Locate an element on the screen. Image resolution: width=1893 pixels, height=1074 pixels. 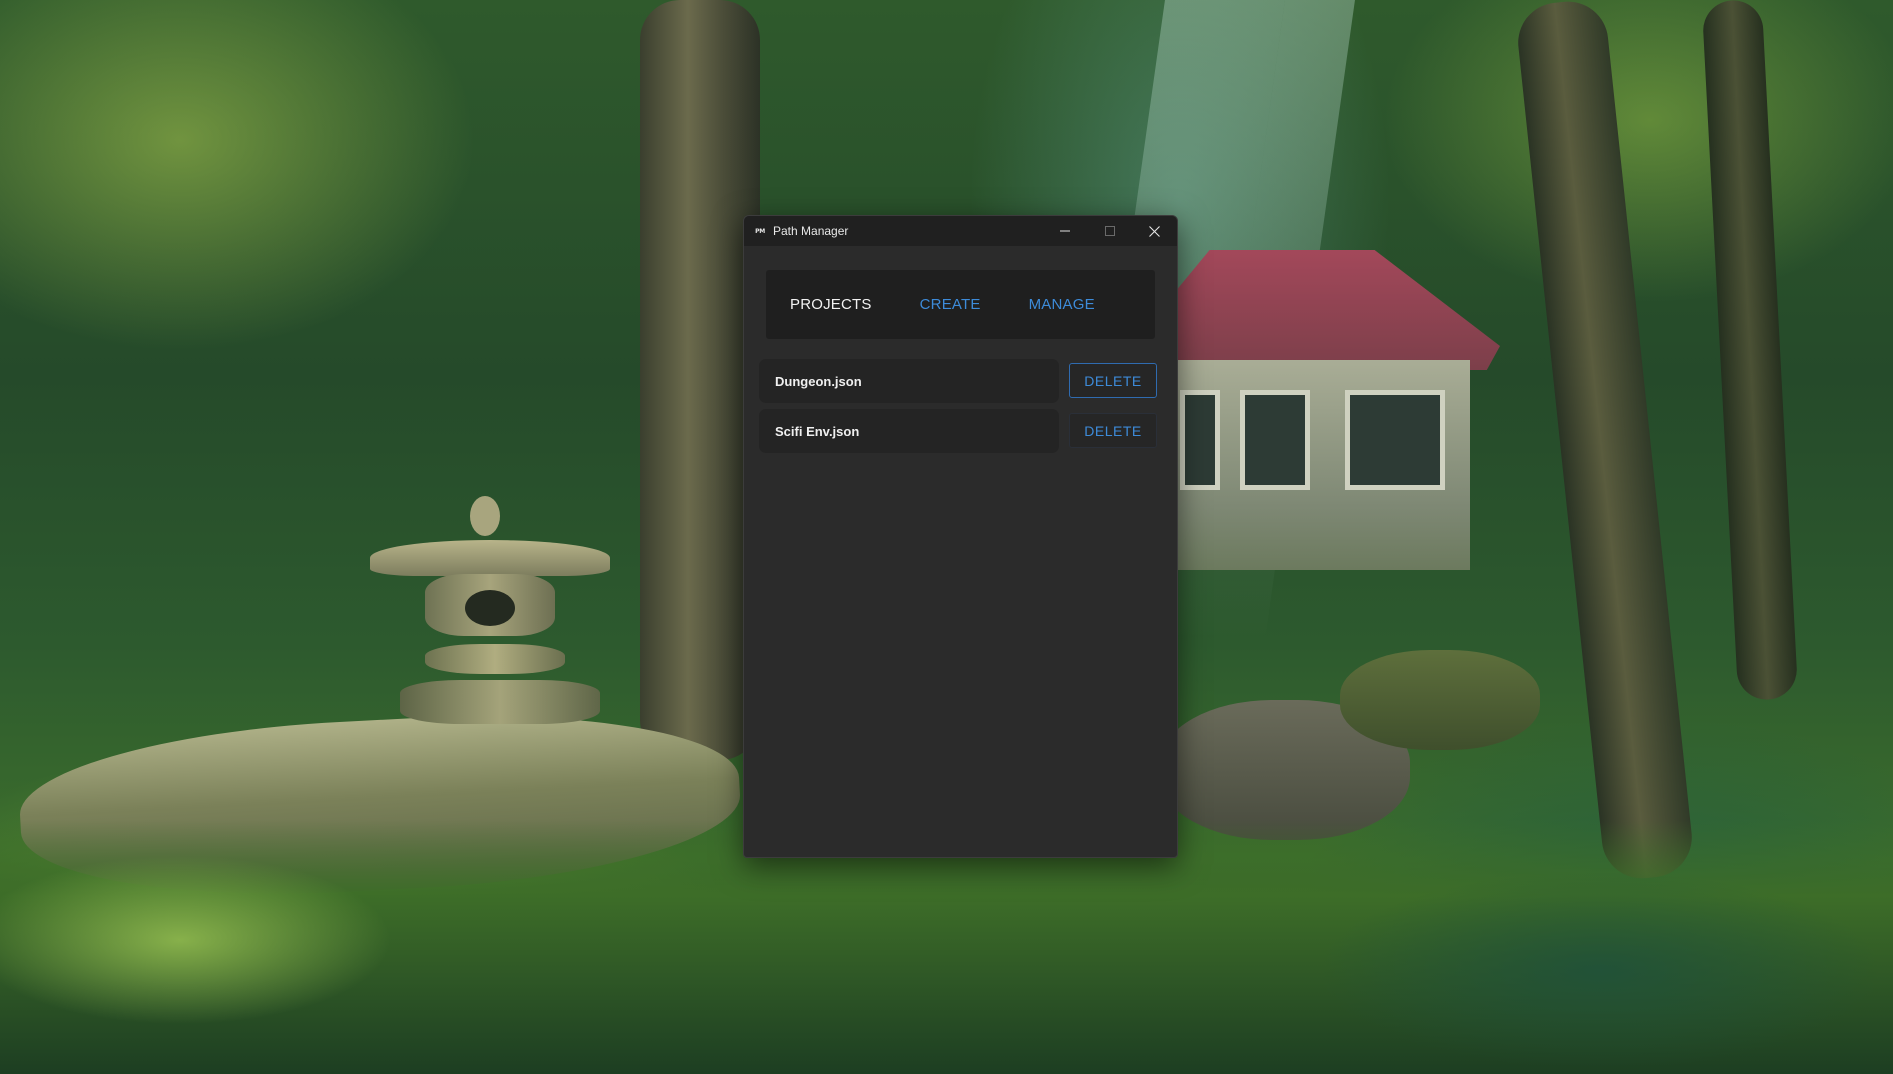
nav-bar: PROJECTS CREATE MANAGE is located at coordinates (960, 304).